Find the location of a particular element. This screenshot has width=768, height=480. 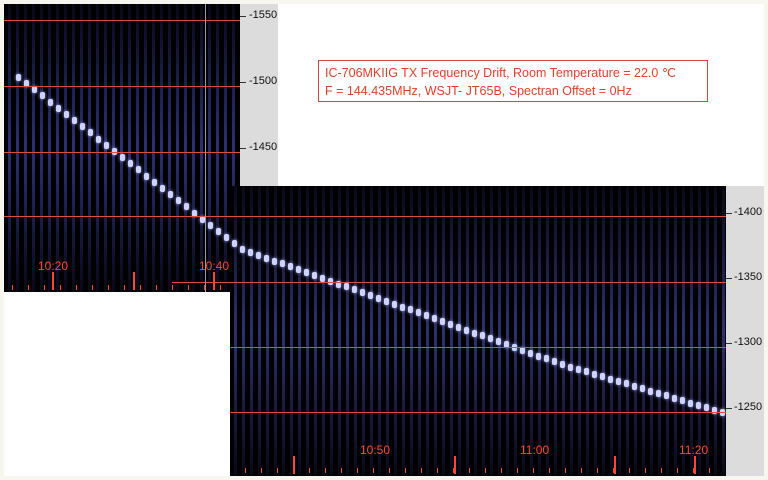

cursor-marker is located at coordinates (205, 148).